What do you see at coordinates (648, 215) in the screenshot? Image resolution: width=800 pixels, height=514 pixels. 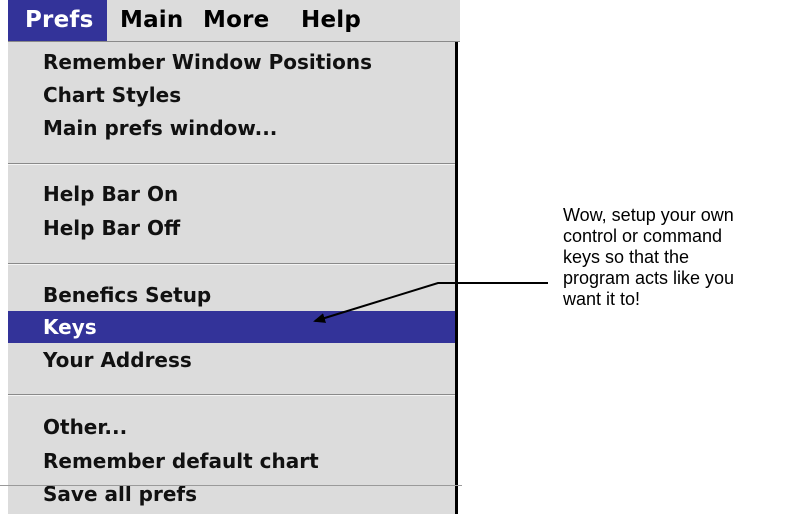 I see `annotation-line: Wow, setup your own` at bounding box center [648, 215].